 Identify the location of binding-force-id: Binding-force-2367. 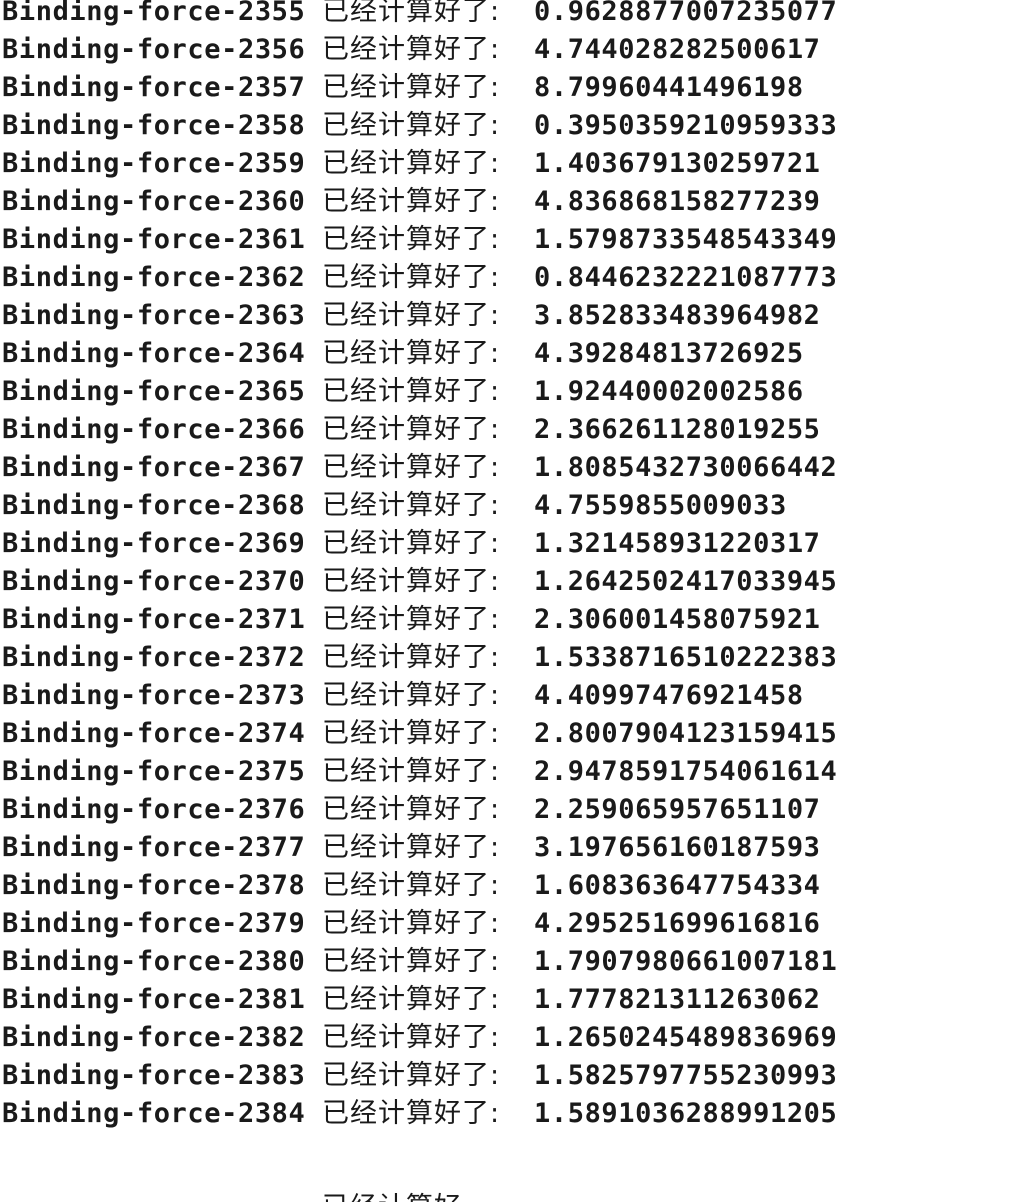
(154, 467).